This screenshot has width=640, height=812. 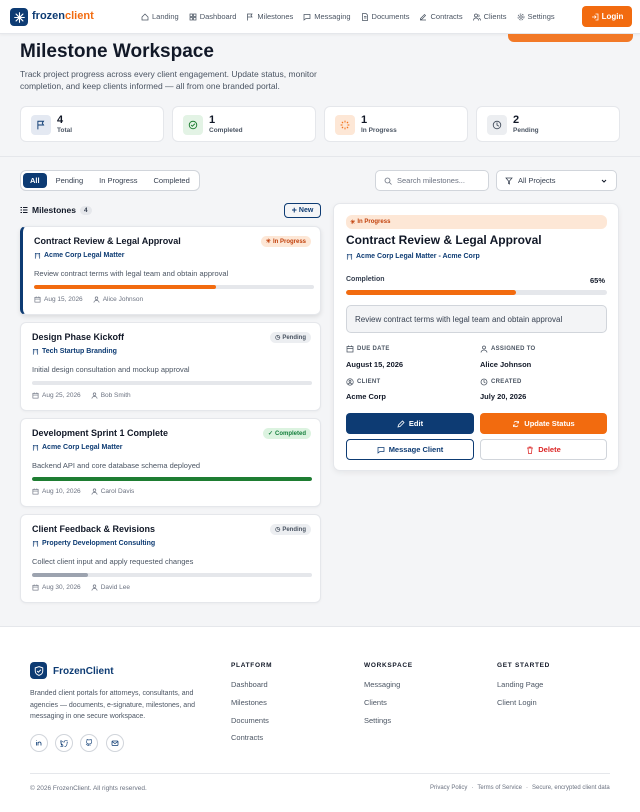 What do you see at coordinates (595, 16) in the screenshot?
I see `login-icon` at bounding box center [595, 16].